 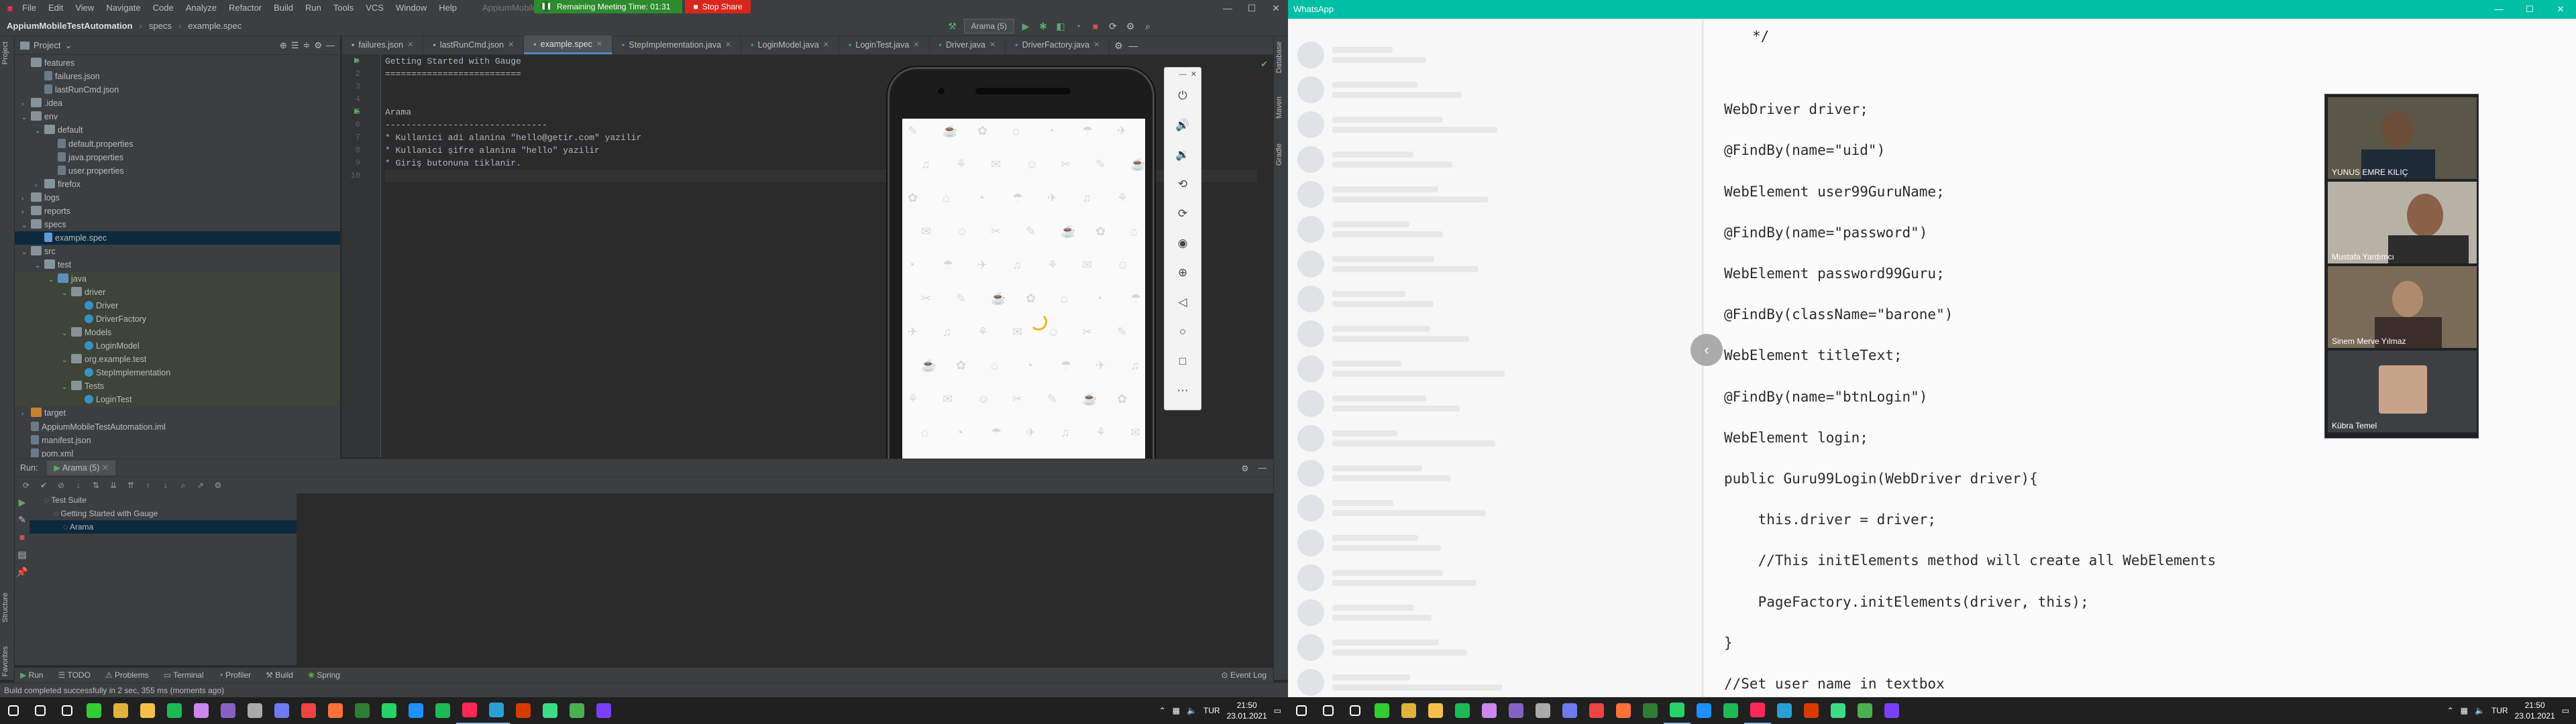 What do you see at coordinates (177, 103) in the screenshot?
I see `tree-item: › .idea` at bounding box center [177, 103].